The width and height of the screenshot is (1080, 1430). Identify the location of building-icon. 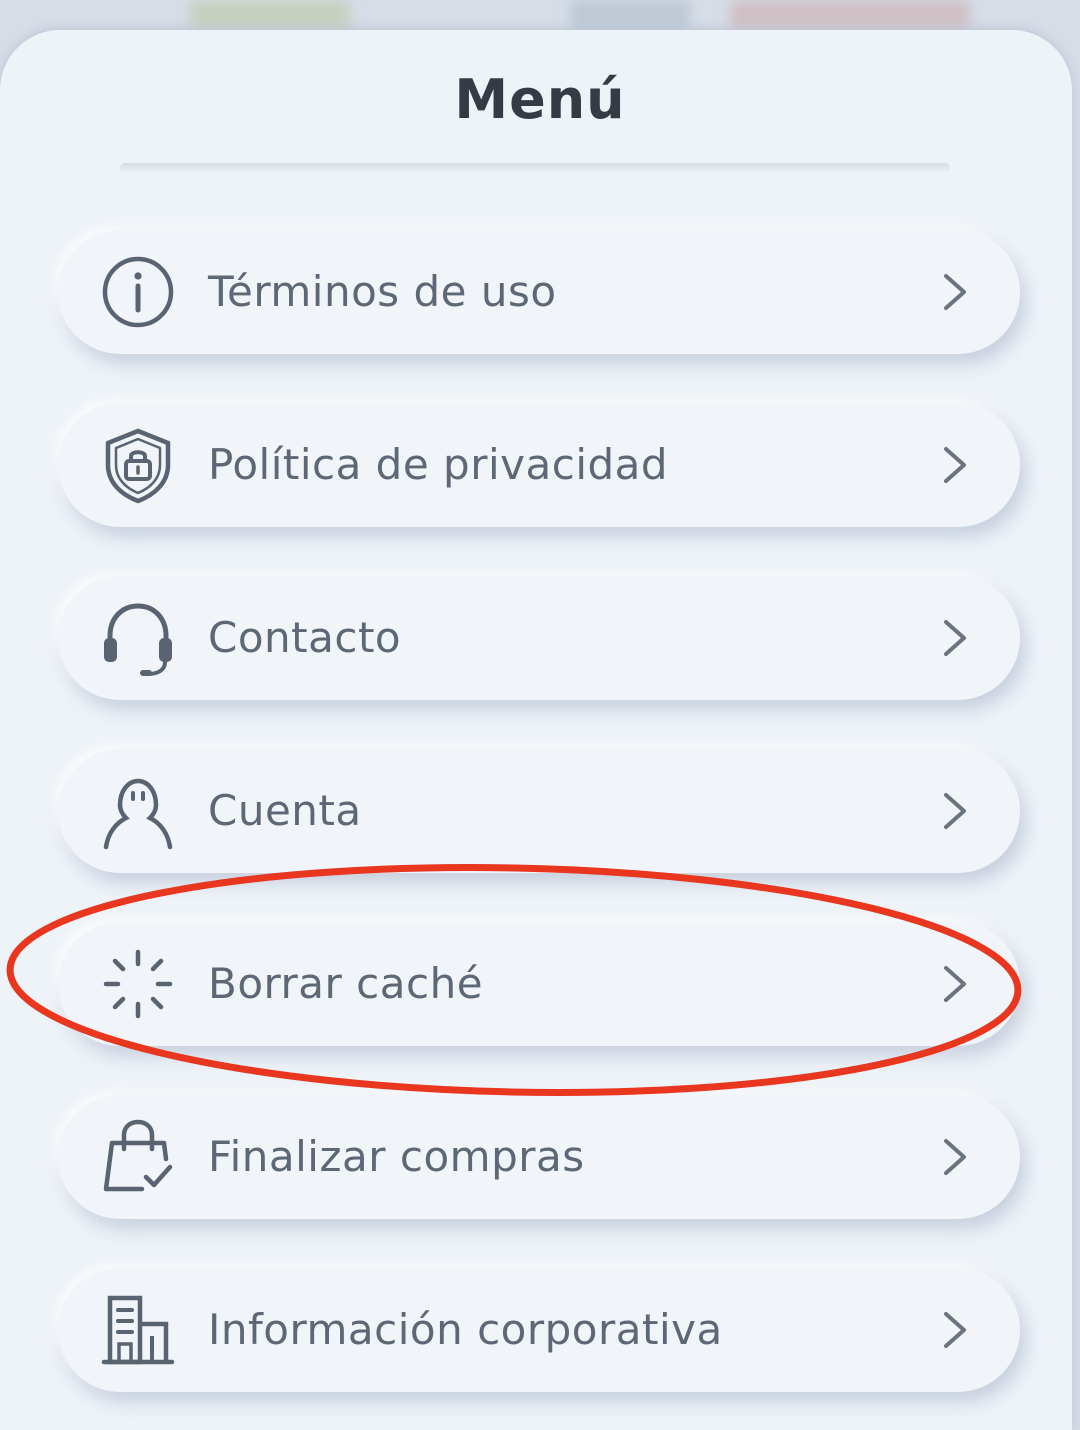
(138, 1330).